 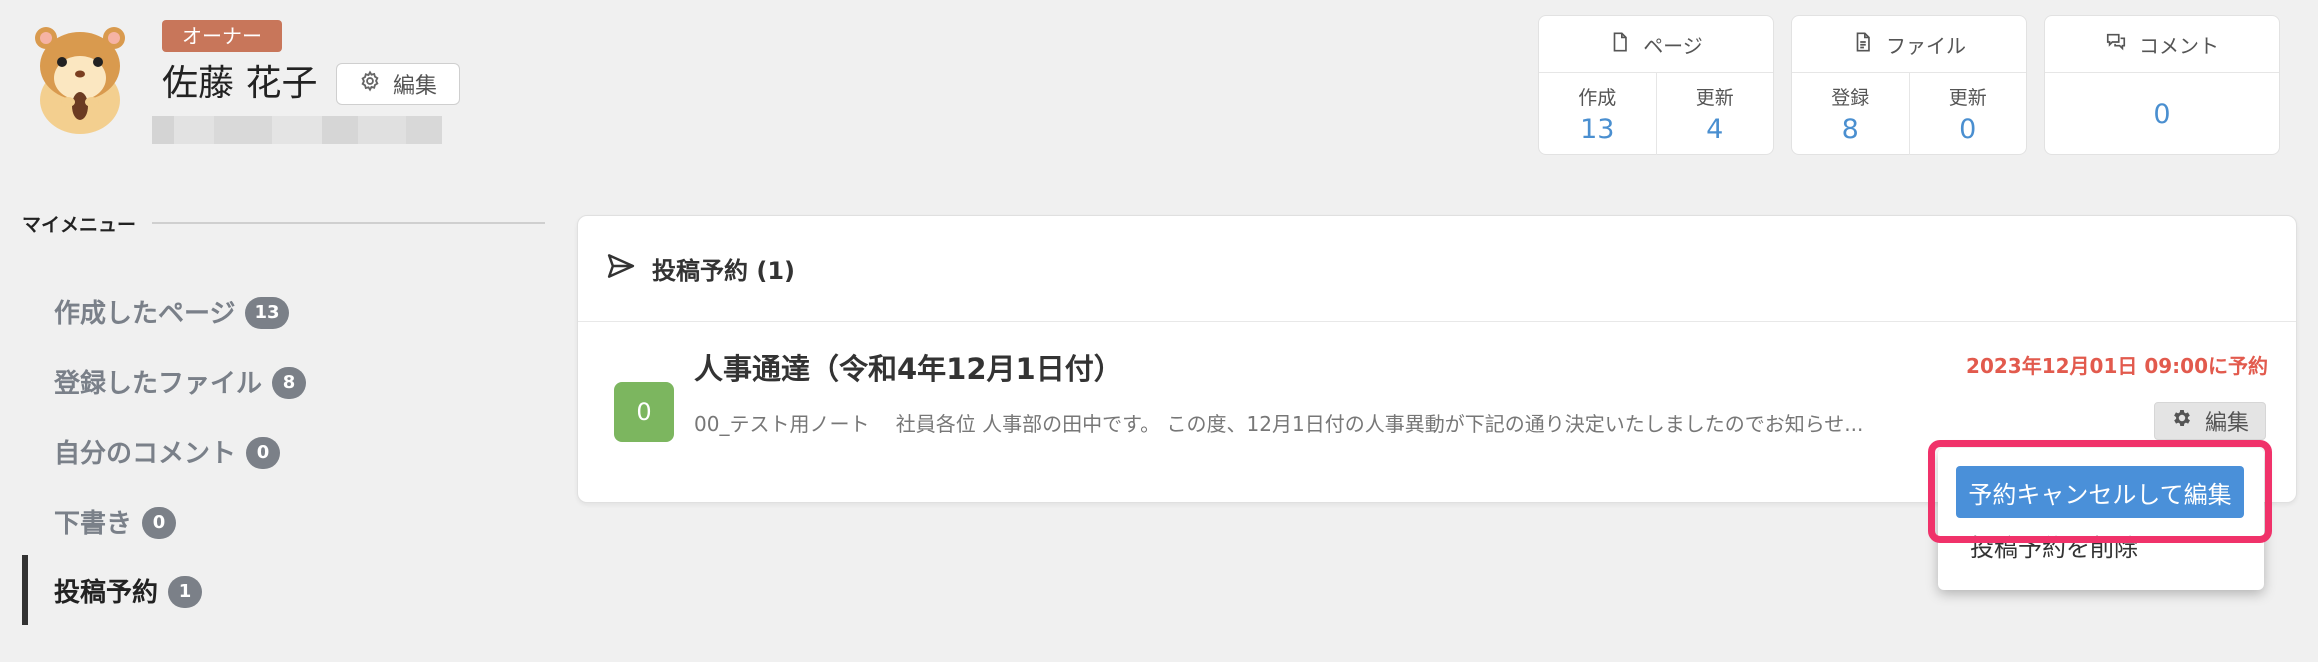 I want to click on stat-card-comments: コメント 0, so click(x=2162, y=85).